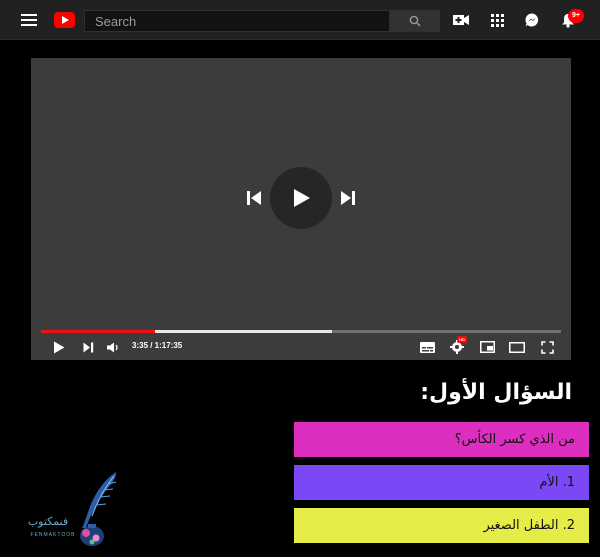 The image size is (600, 557). I want to click on time-display: 3:35 / 1:17:35, so click(157, 345).